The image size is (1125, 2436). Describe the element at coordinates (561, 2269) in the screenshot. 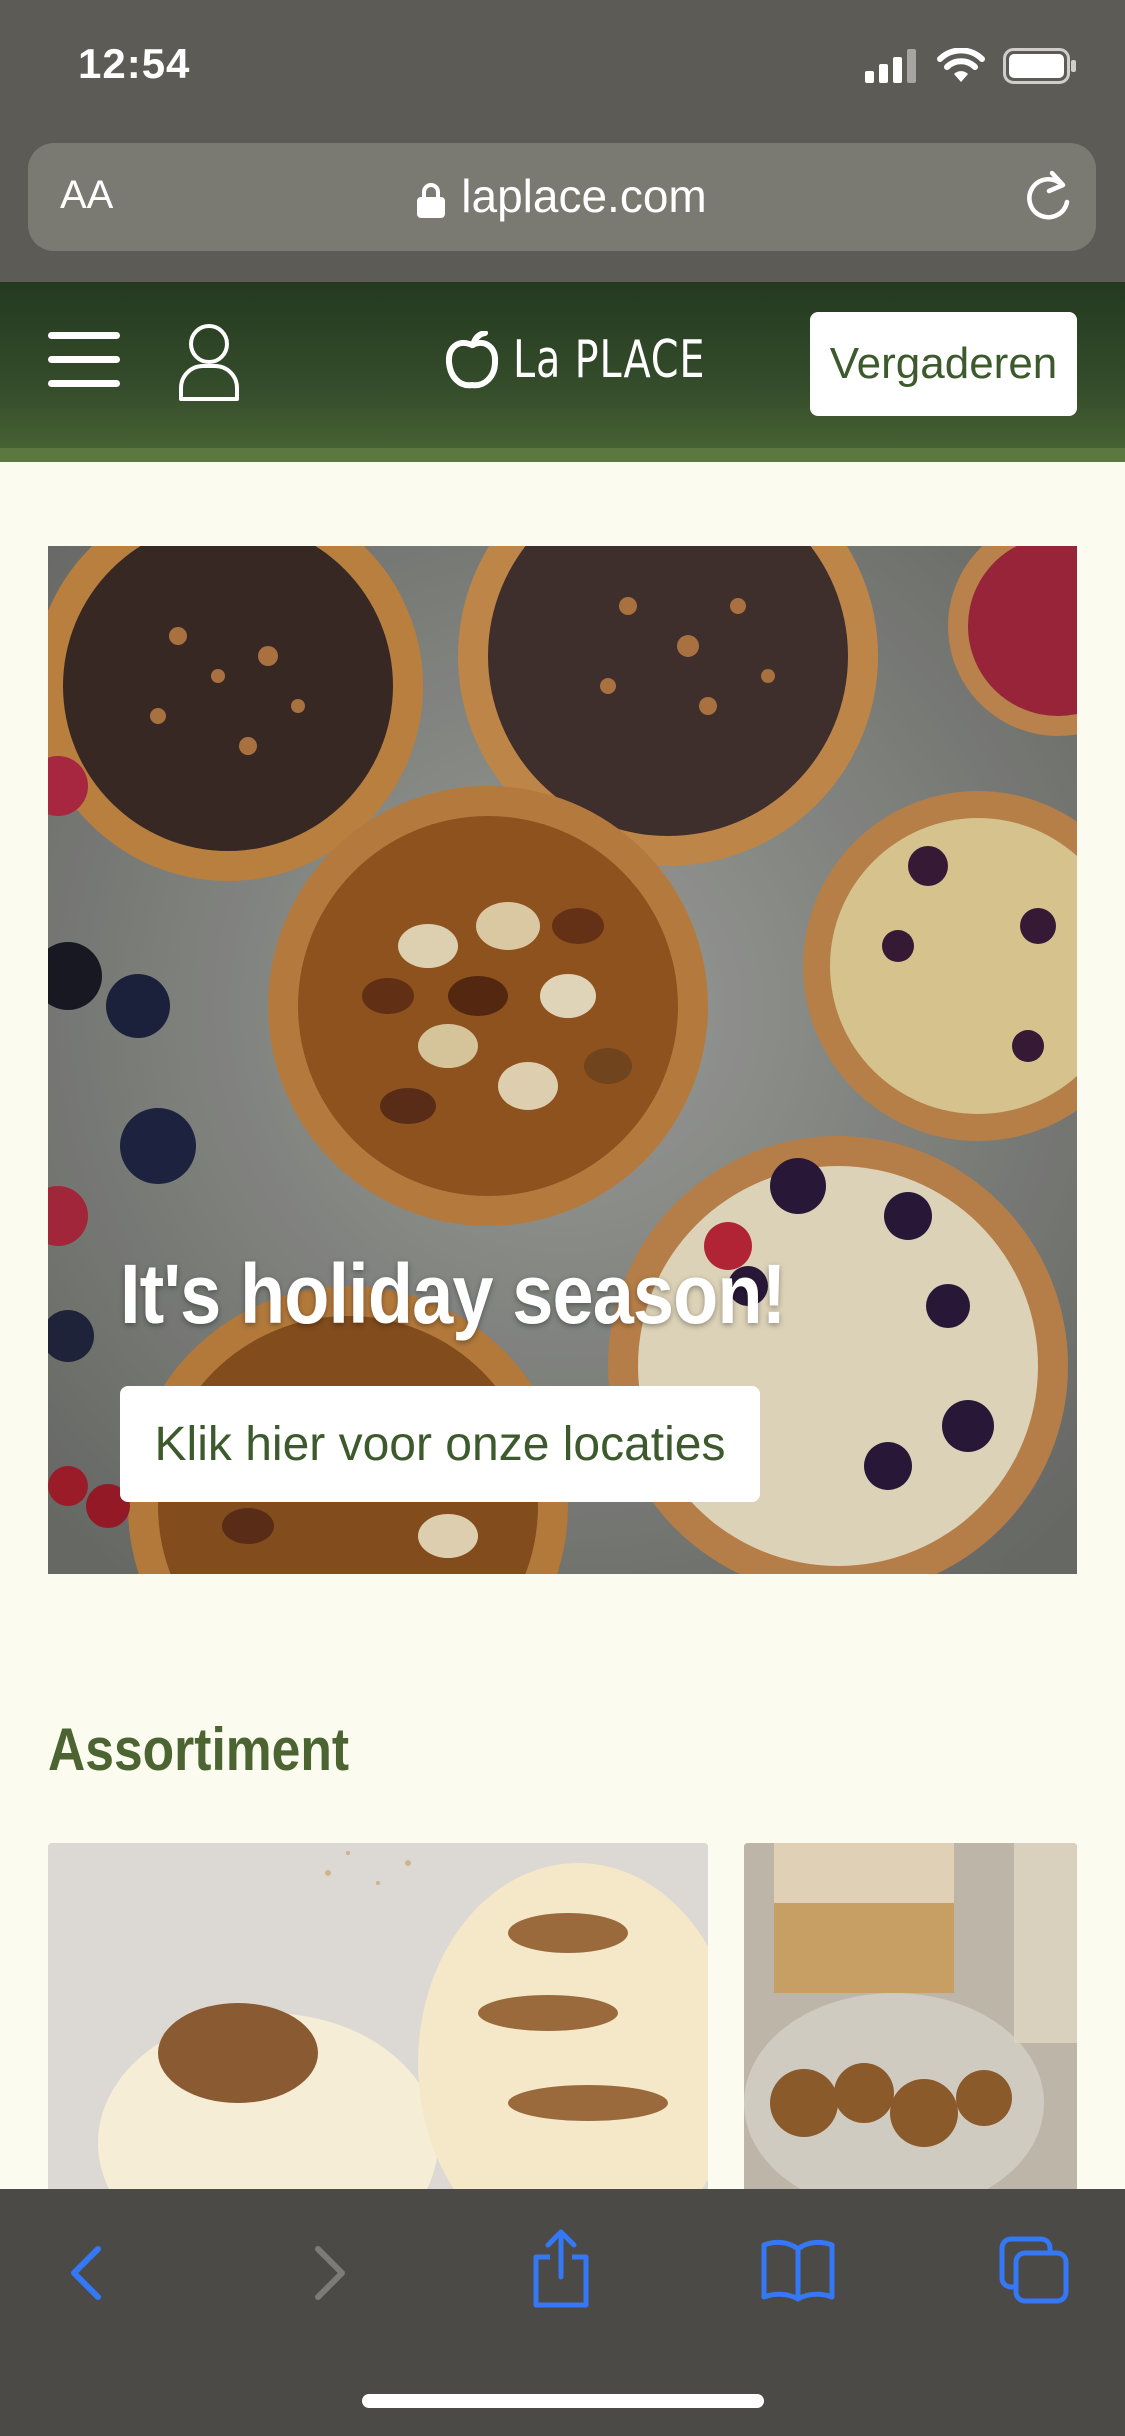

I see `share-icon` at that location.